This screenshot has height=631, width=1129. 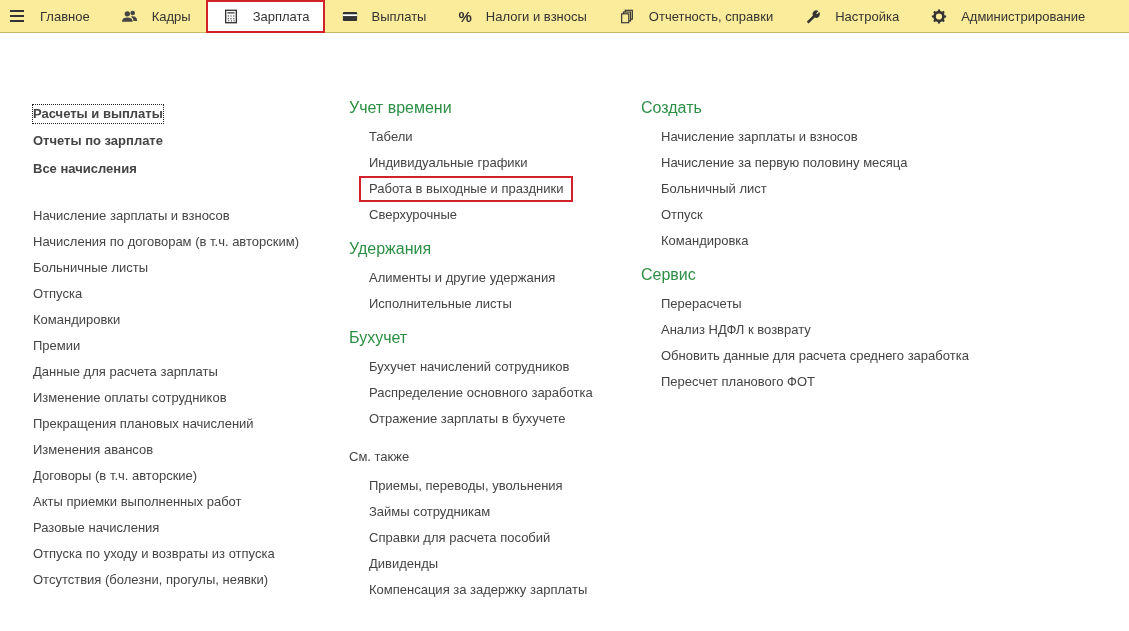 I want to click on menu-icon, so click(x=17, y=16).